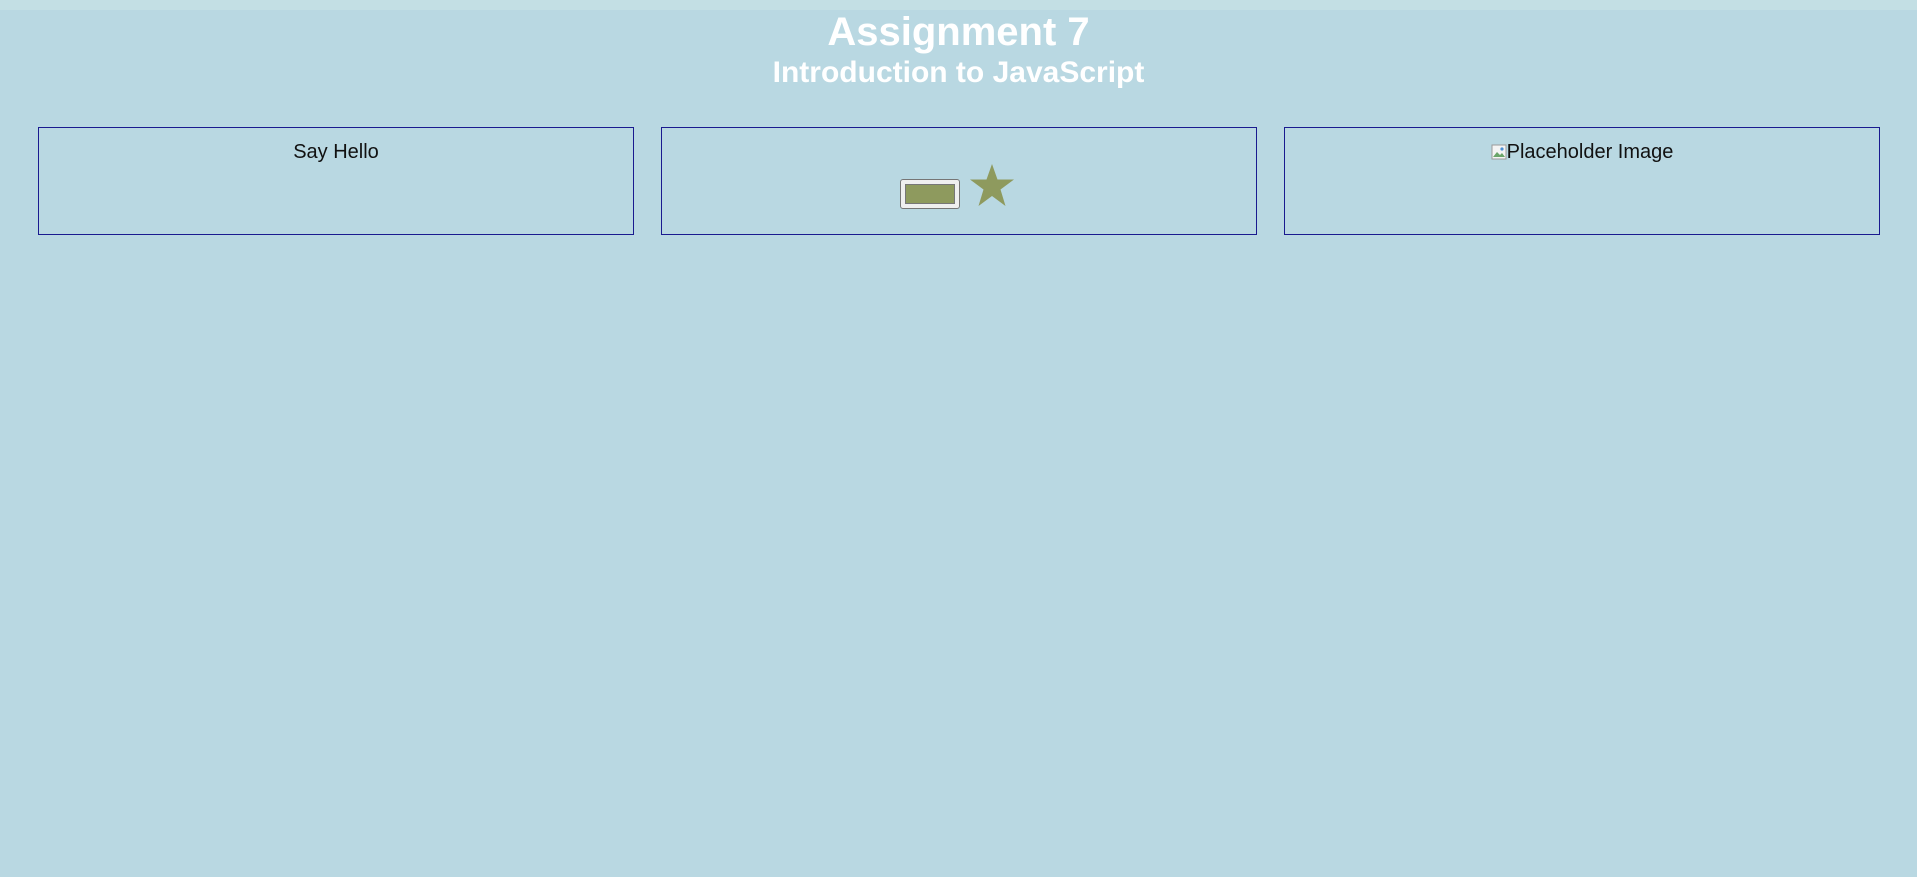 The height and width of the screenshot is (877, 1917). Describe the element at coordinates (958, 32) in the screenshot. I see `page-title: Assignment 7` at that location.